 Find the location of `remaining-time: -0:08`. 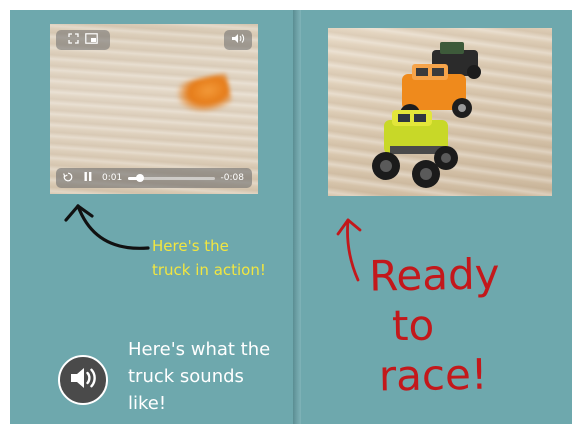

remaining-time: -0:08 is located at coordinates (232, 178).